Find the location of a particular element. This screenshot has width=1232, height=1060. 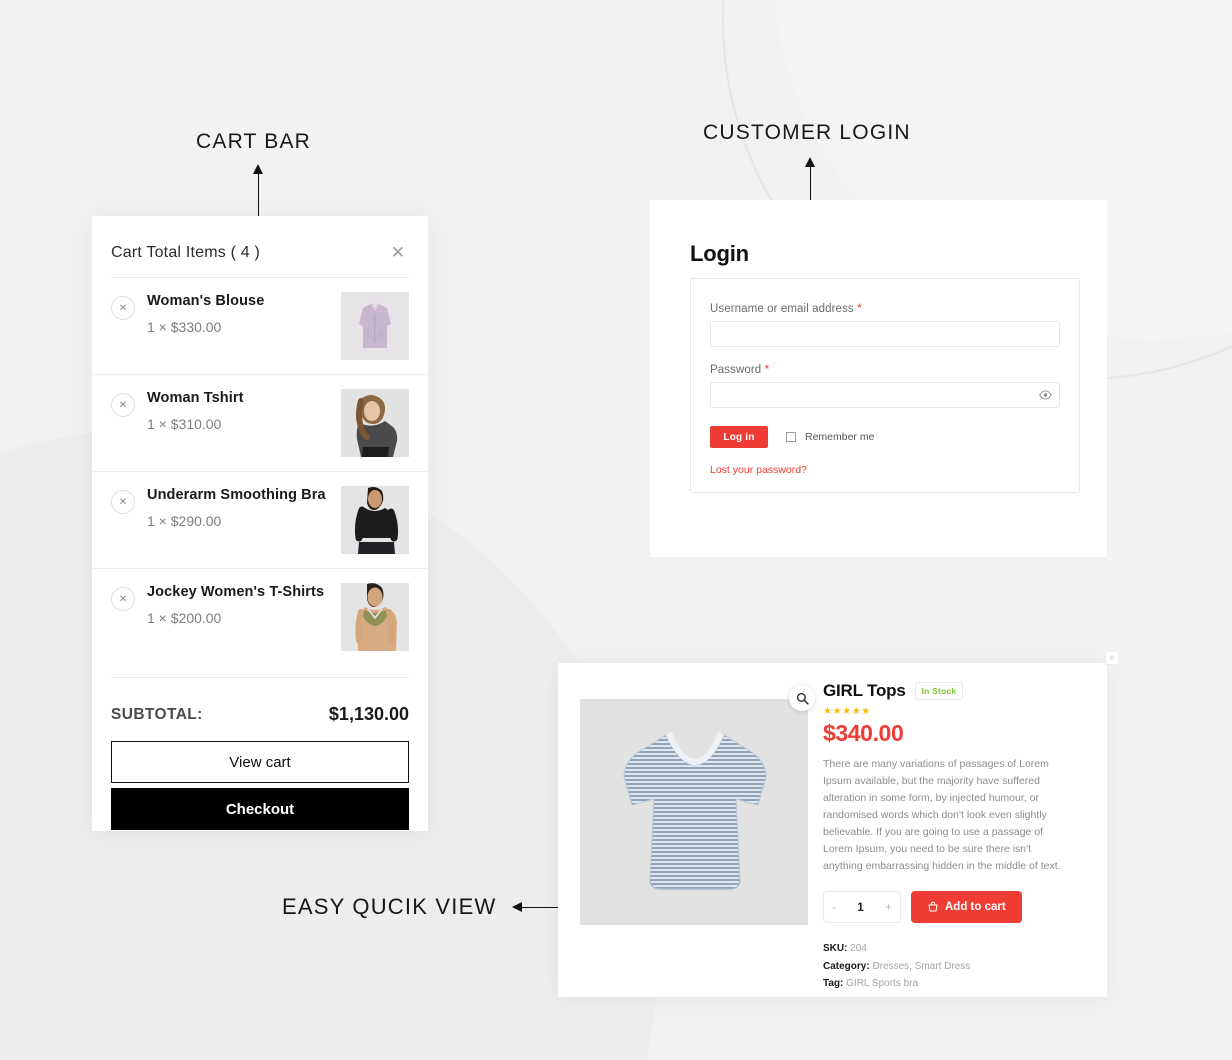

username-label-text: Username or email address is located at coordinates (782, 309).